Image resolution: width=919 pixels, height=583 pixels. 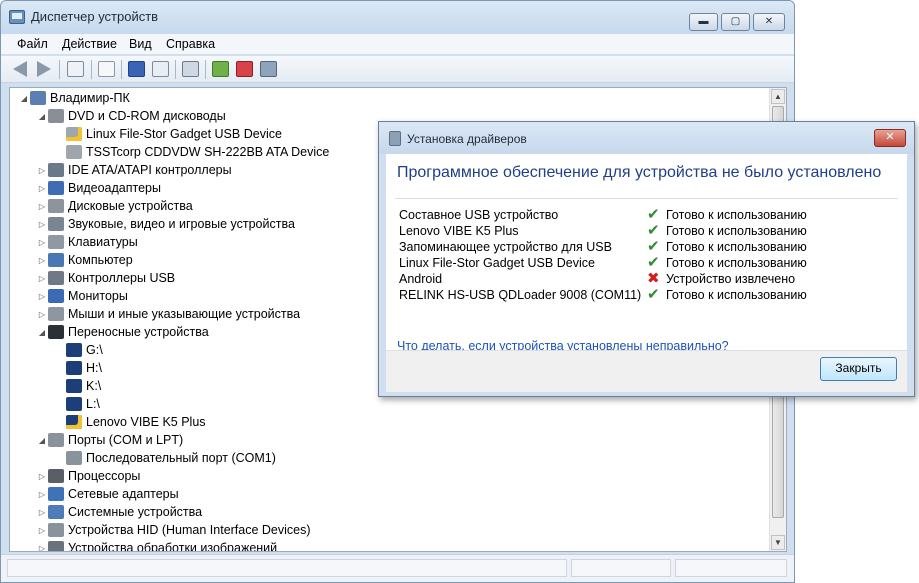 I want to click on close-dialog-button: Закрыть, so click(x=858, y=369).